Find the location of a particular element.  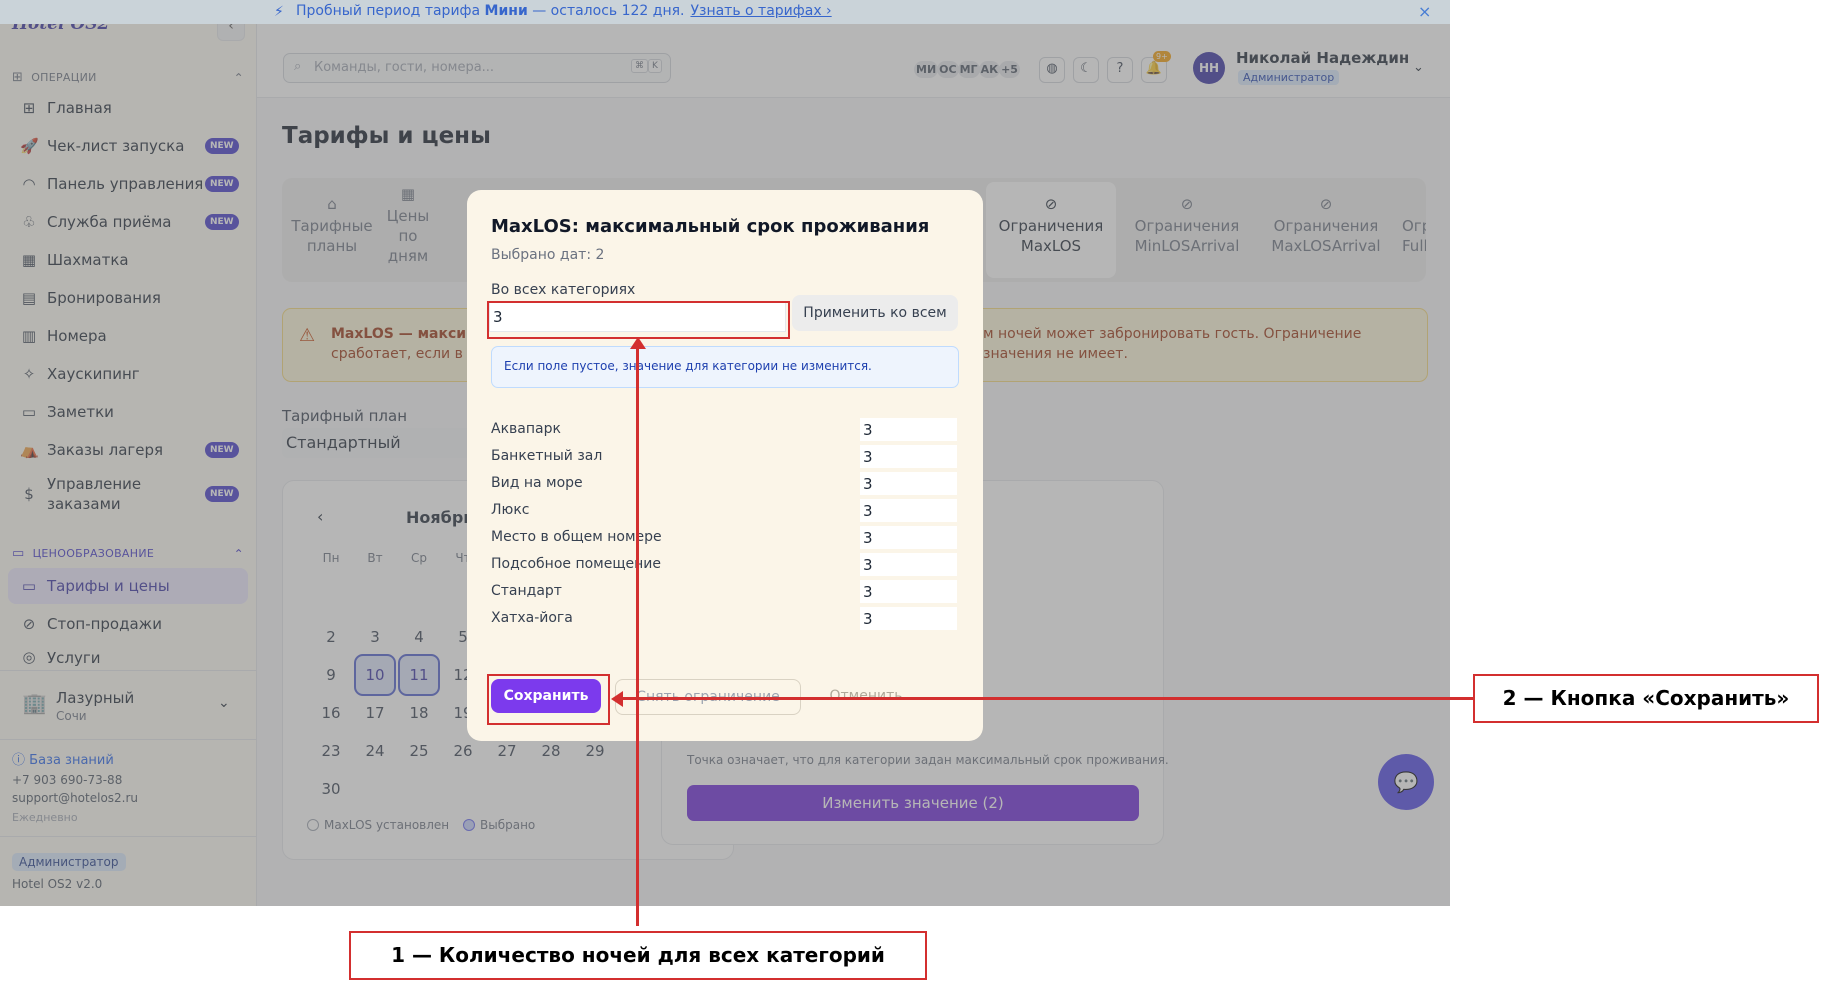

annotation-box-save is located at coordinates (548, 699).